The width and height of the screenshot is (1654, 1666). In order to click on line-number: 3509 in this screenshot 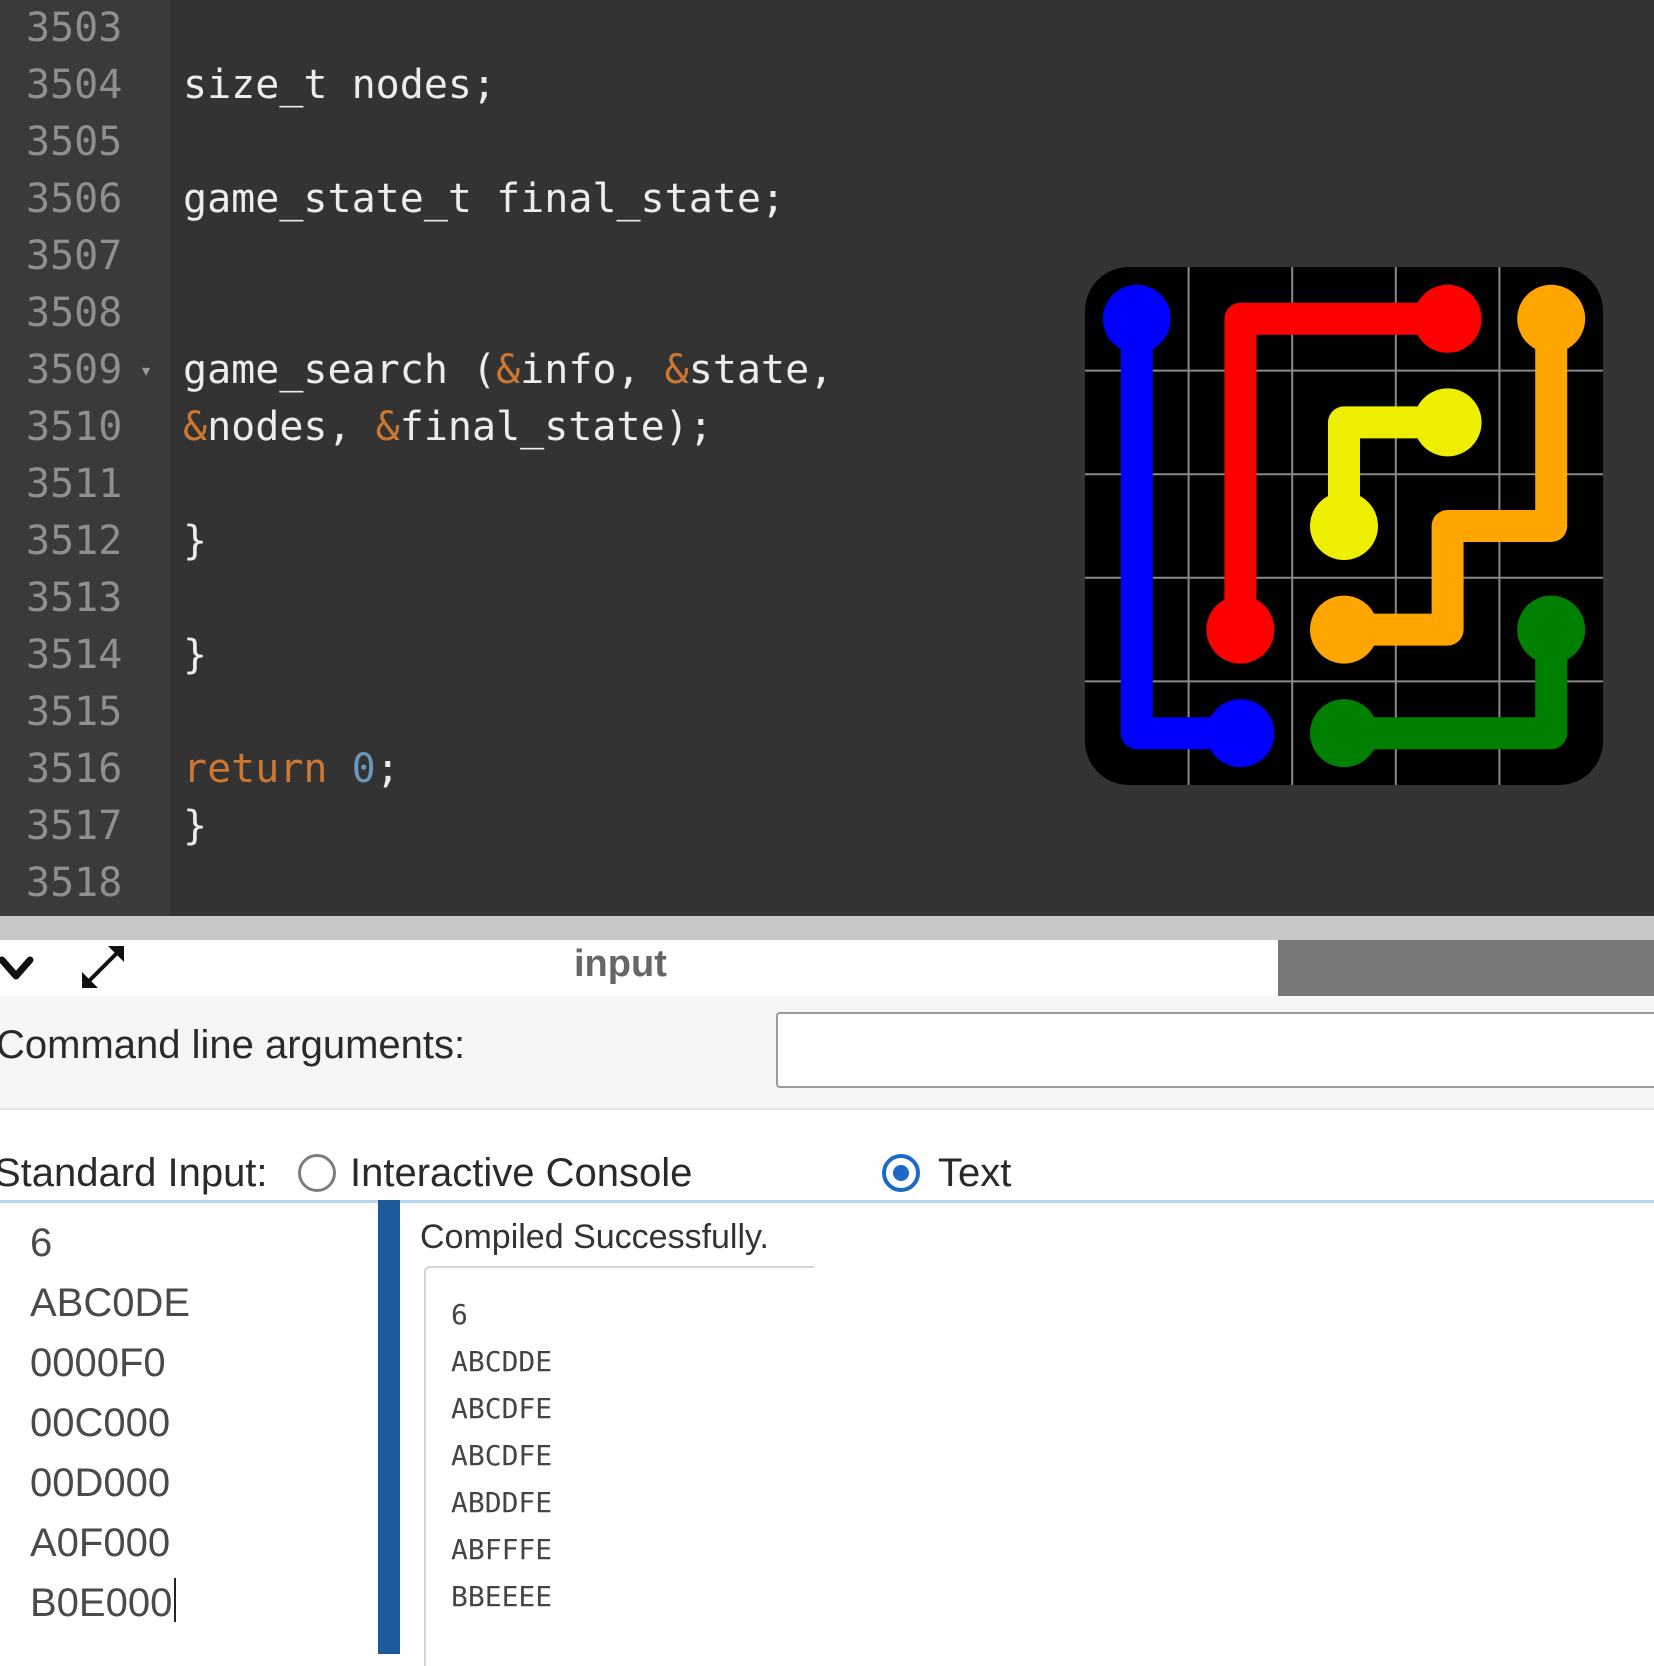, I will do `click(74, 370)`.